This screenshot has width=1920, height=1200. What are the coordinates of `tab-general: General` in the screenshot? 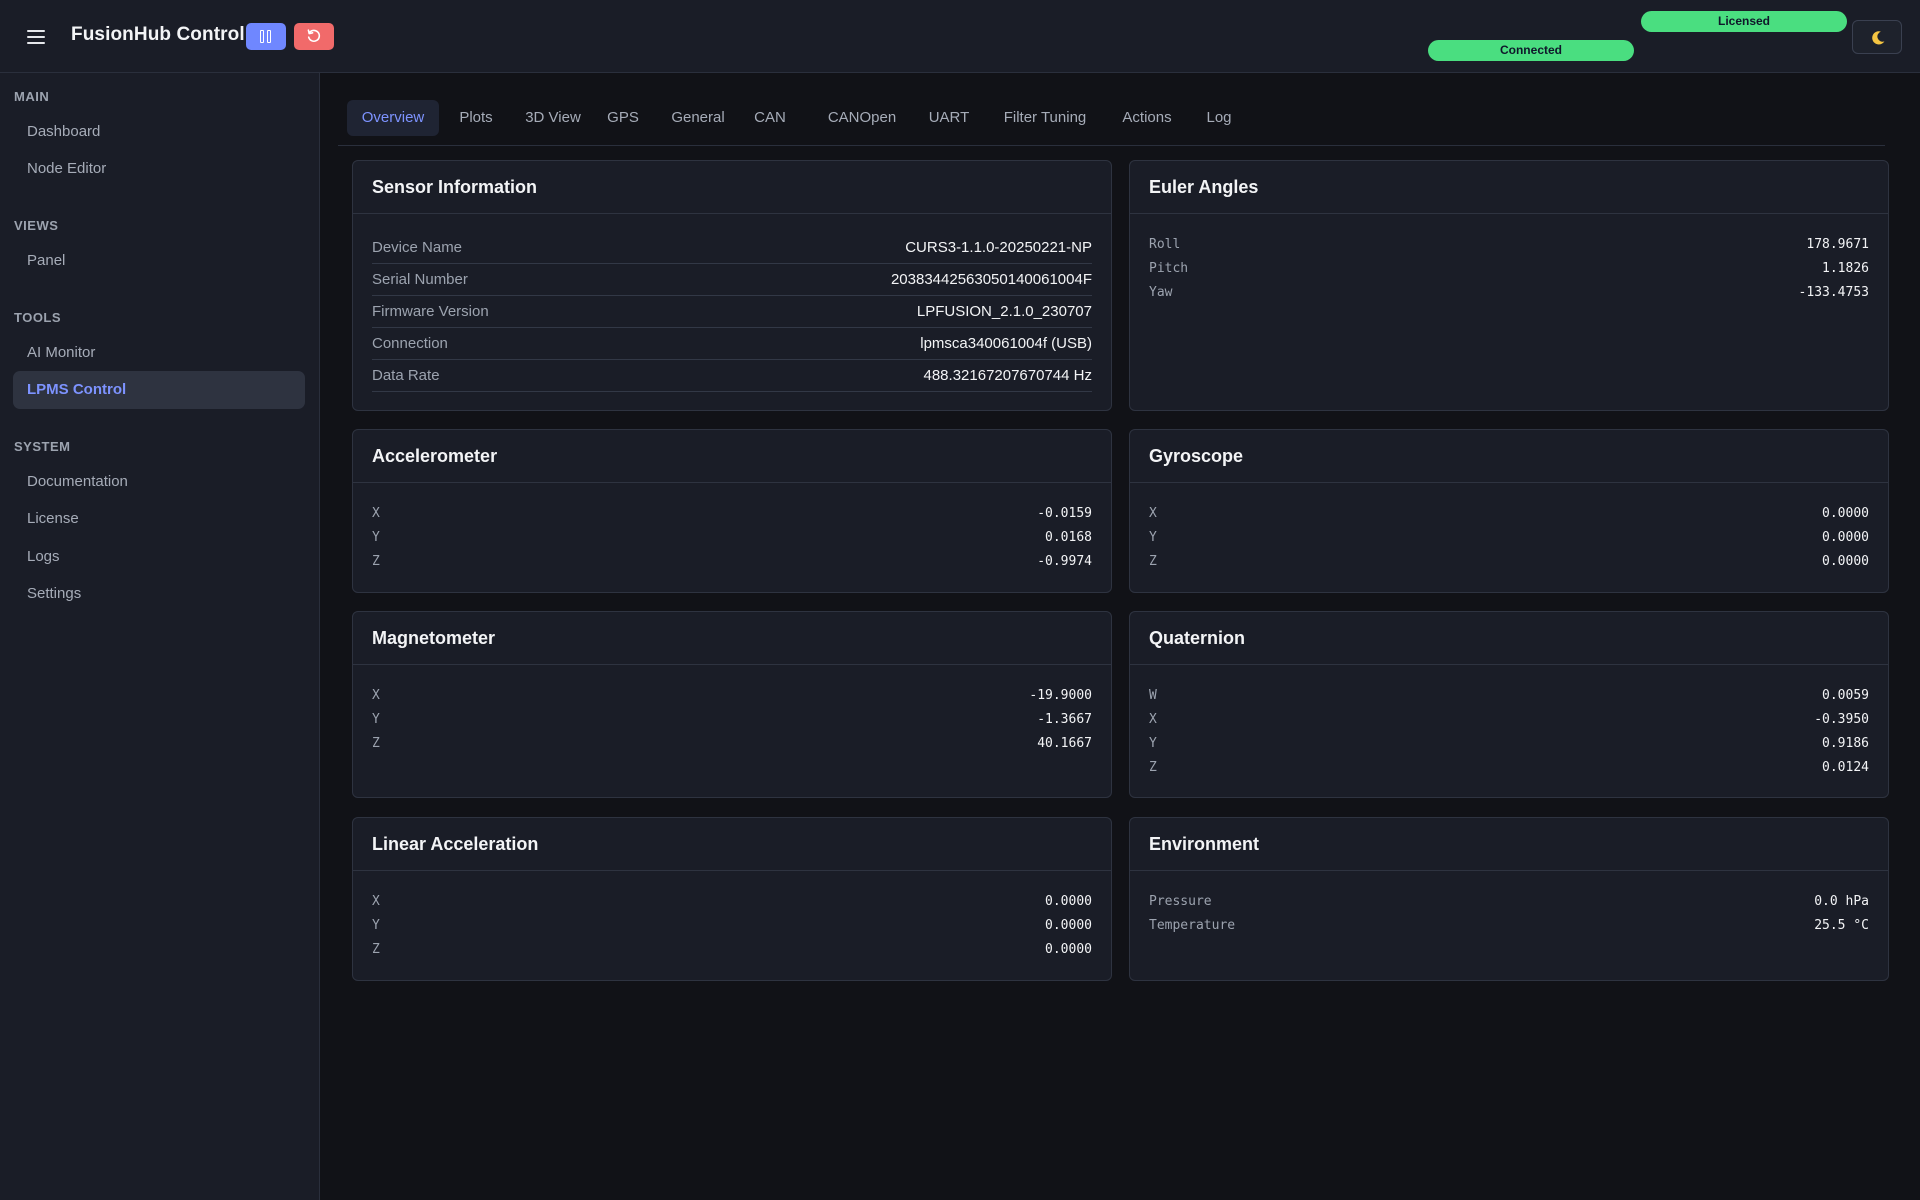 It's located at (698, 118).